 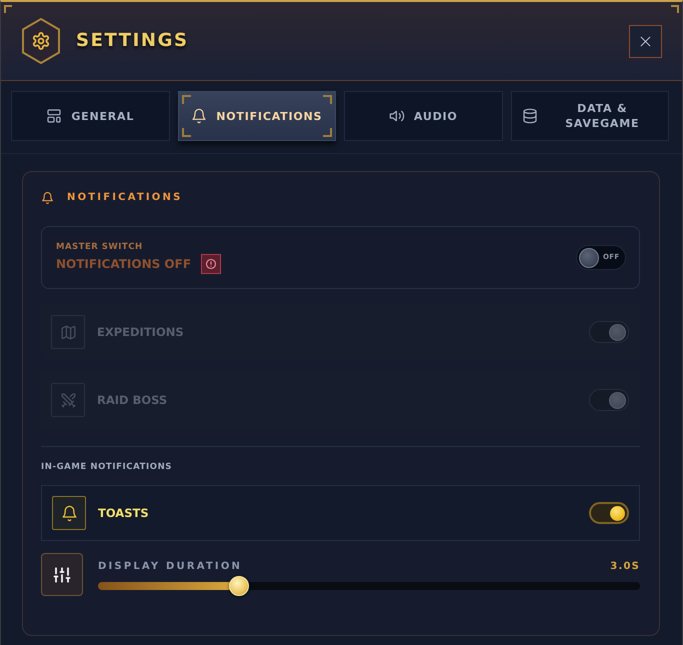 I want to click on layout-icon, so click(x=54, y=116).